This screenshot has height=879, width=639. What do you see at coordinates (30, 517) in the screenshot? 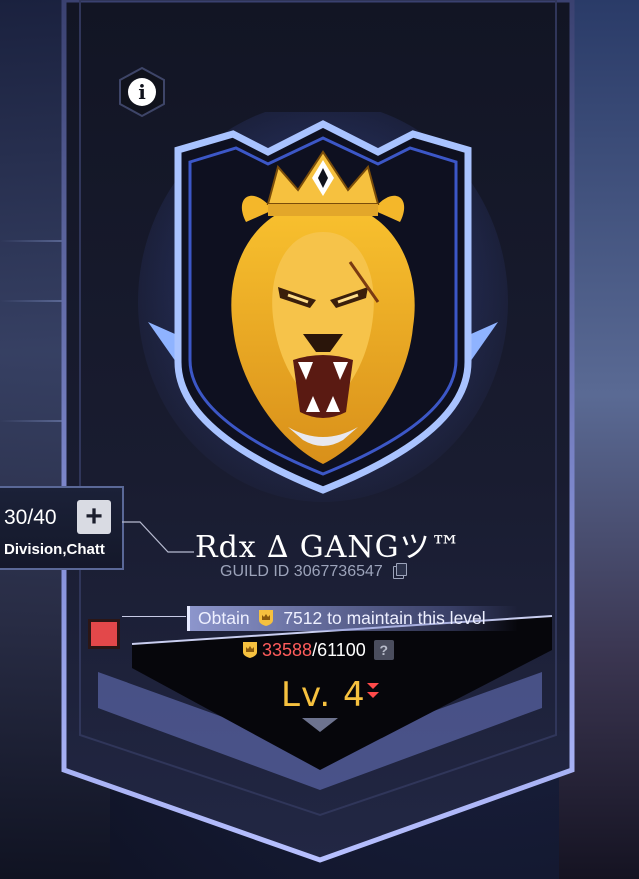
I see `member-count: 30/40` at bounding box center [30, 517].